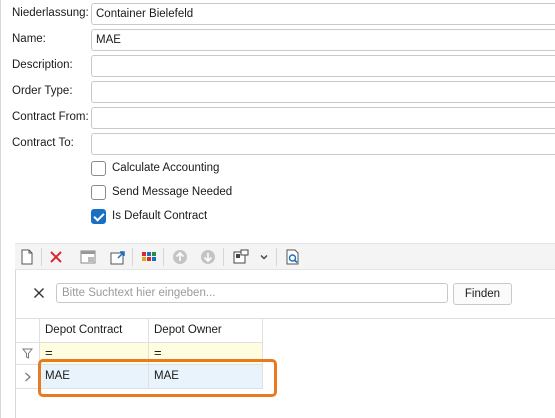 The height and width of the screenshot is (418, 555). Describe the element at coordinates (56, 257) in the screenshot. I see `delete-icon` at that location.